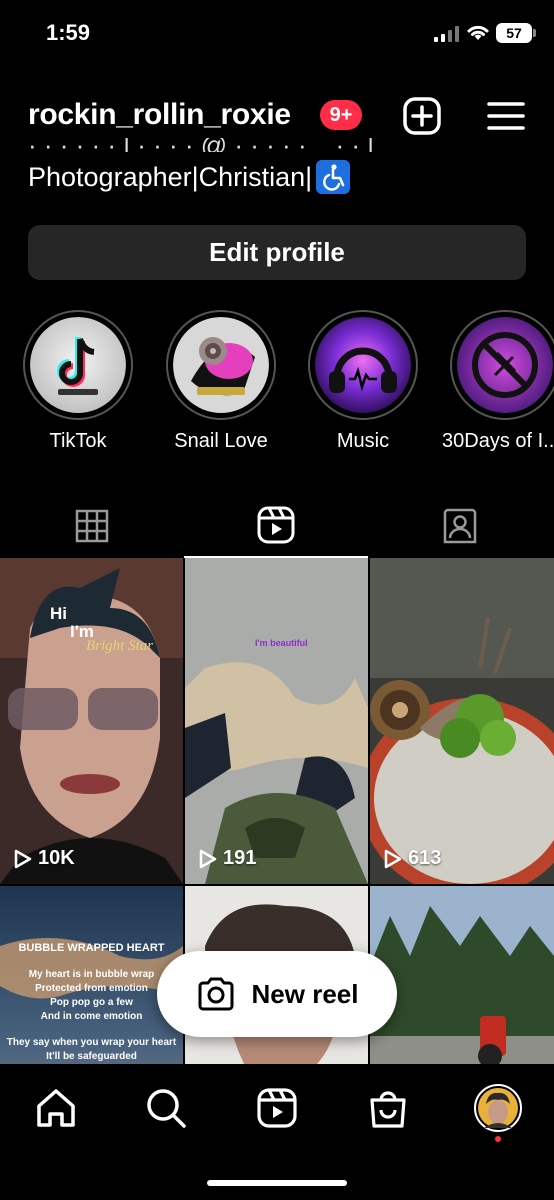 The width and height of the screenshot is (554, 1200). Describe the element at coordinates (277, 1108) in the screenshot. I see `reels-nav-icon` at that location.